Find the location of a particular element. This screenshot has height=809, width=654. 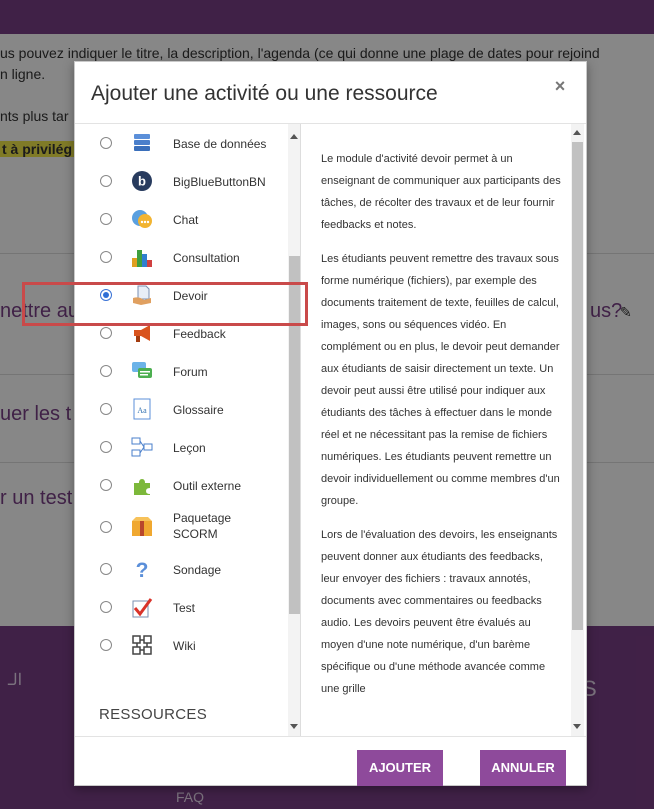

scorm-package-icon is located at coordinates (142, 527).